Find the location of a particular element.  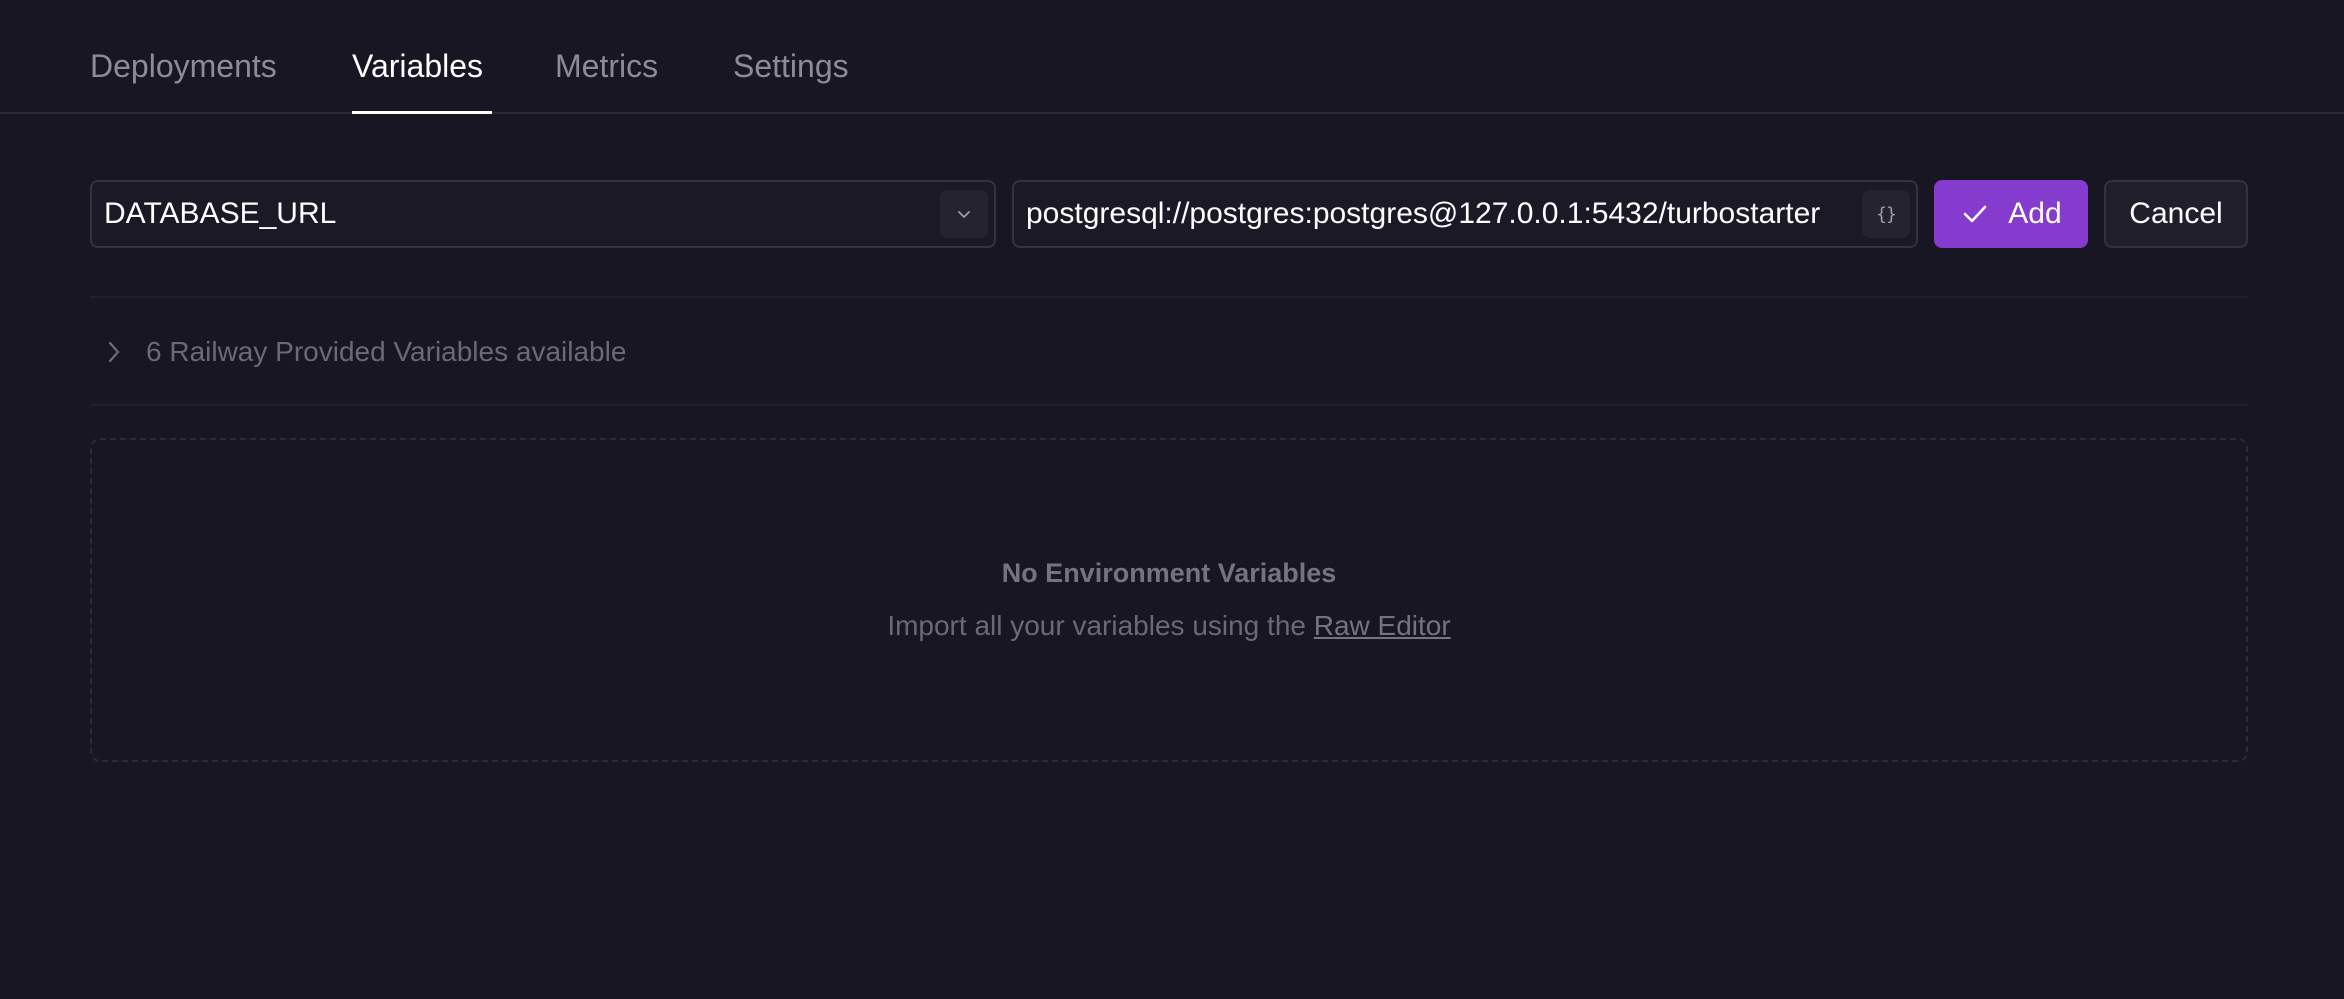

chevron-right-icon is located at coordinates (114, 352).